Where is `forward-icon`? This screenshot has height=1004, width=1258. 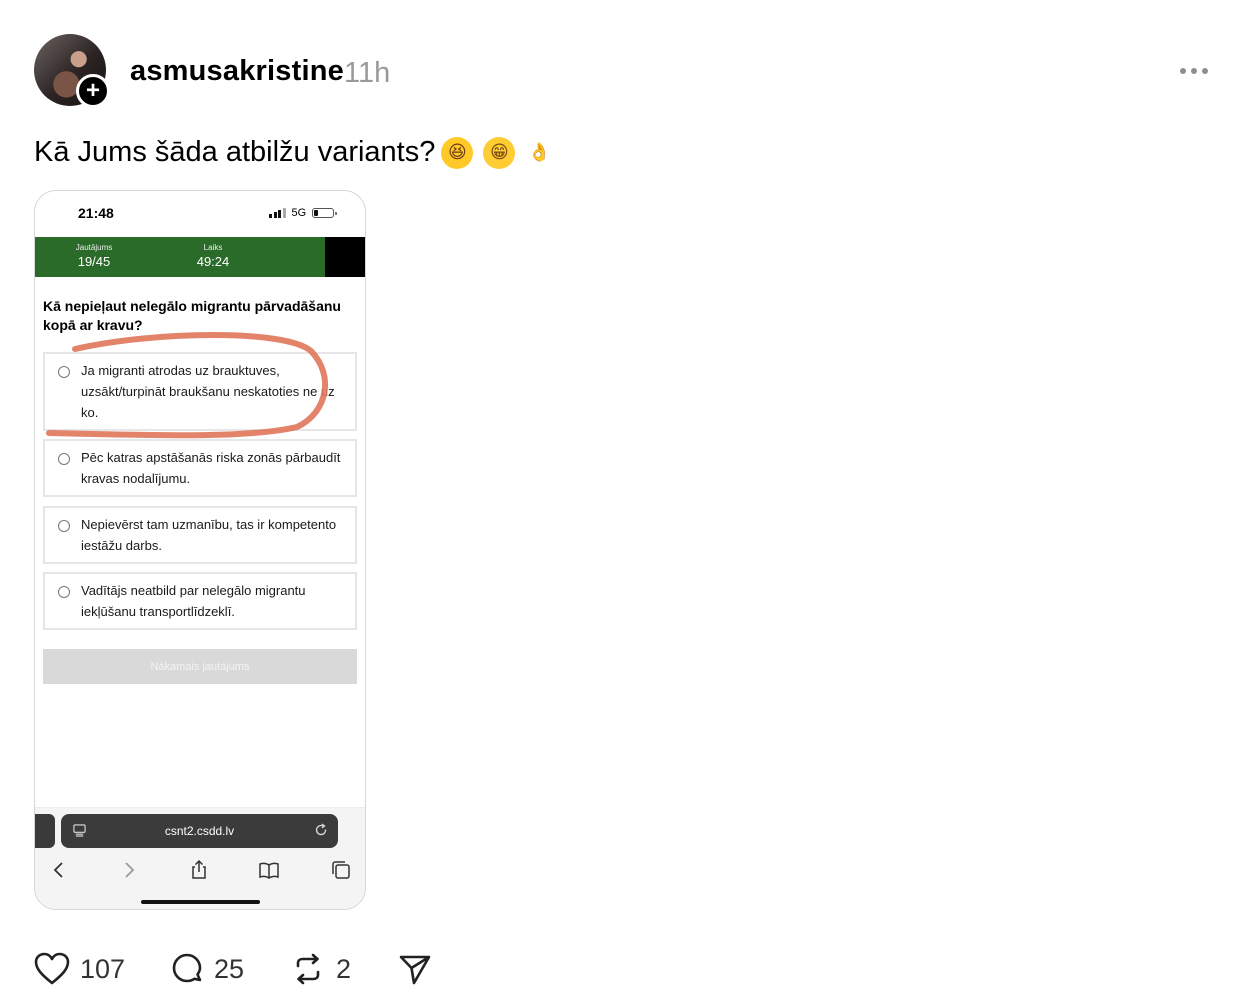
forward-icon is located at coordinates (129, 870).